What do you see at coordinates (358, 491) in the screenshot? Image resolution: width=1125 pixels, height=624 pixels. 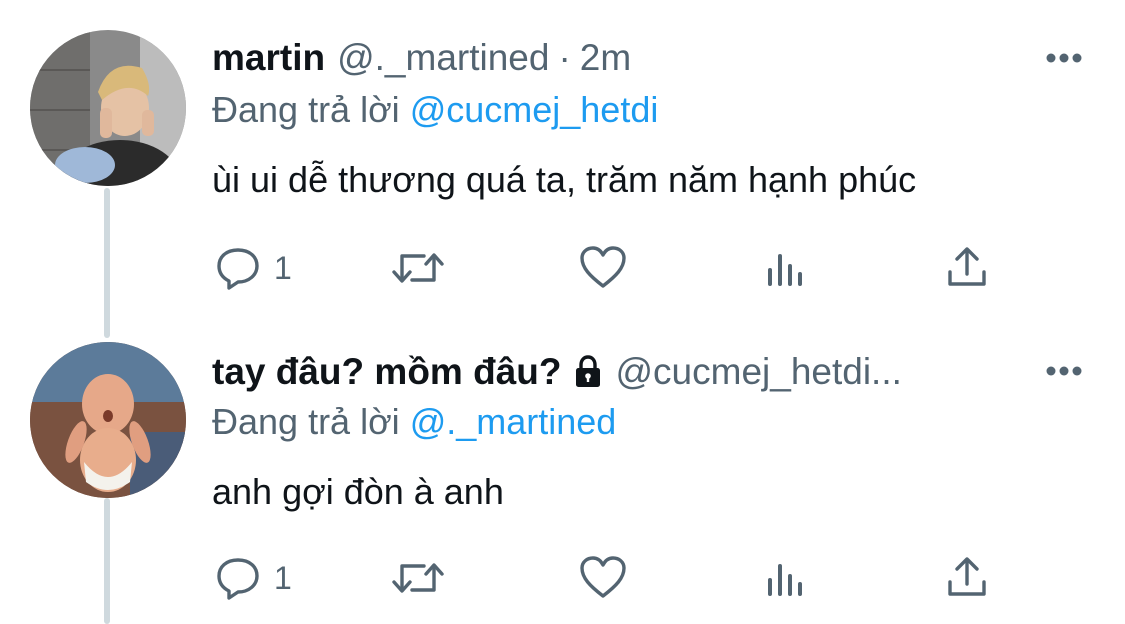 I see `tweet-text: anh gợi đòn à anh` at bounding box center [358, 491].